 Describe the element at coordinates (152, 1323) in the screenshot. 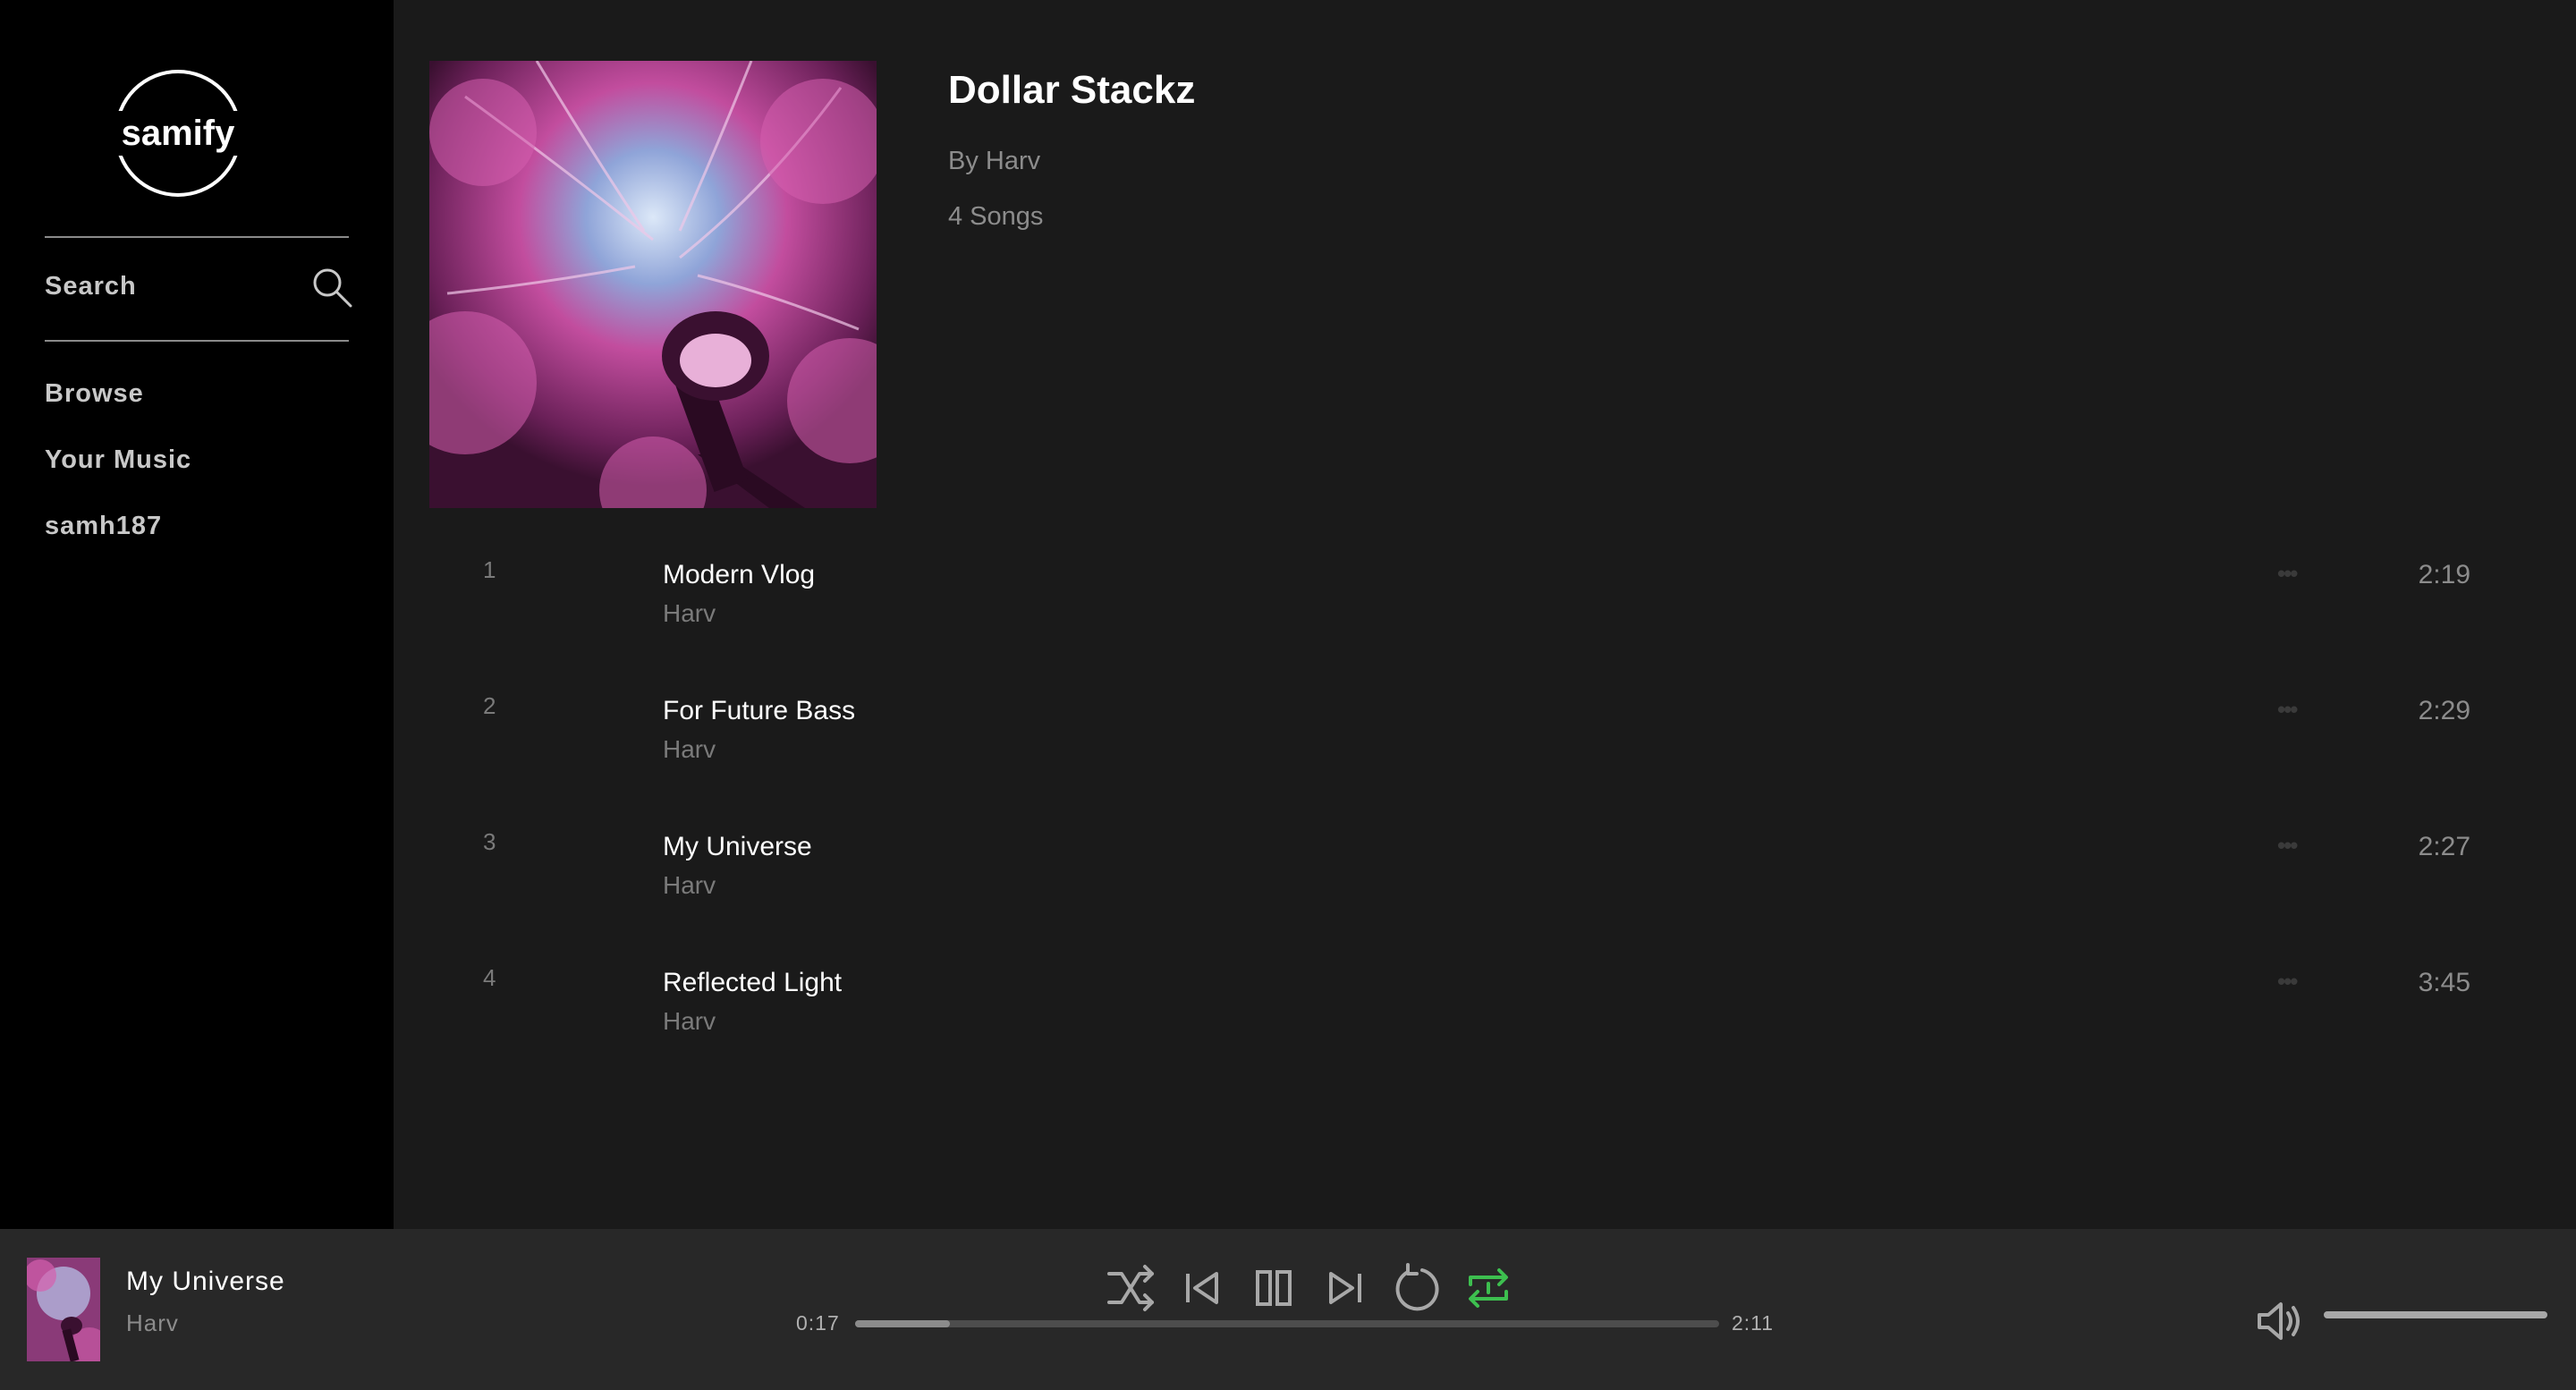

I see `now-playing-artist: Harv` at that location.